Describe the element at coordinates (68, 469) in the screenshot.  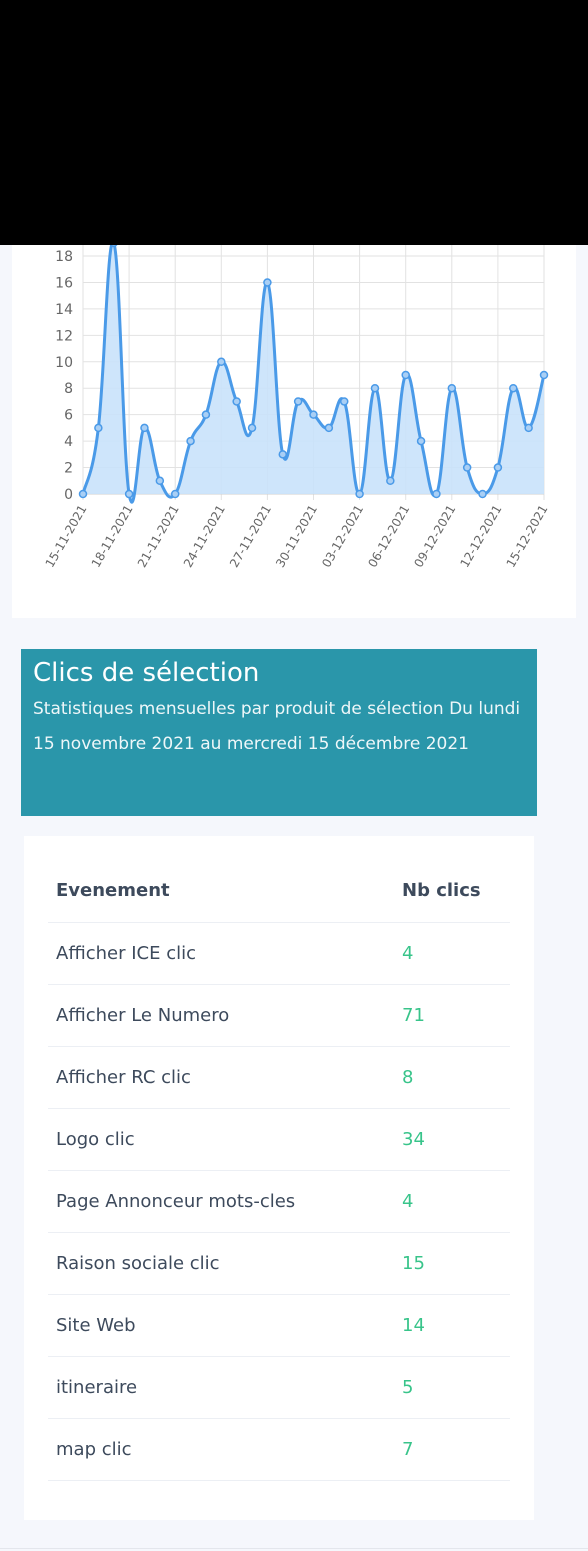
I see `y-tick-label: 2` at that location.